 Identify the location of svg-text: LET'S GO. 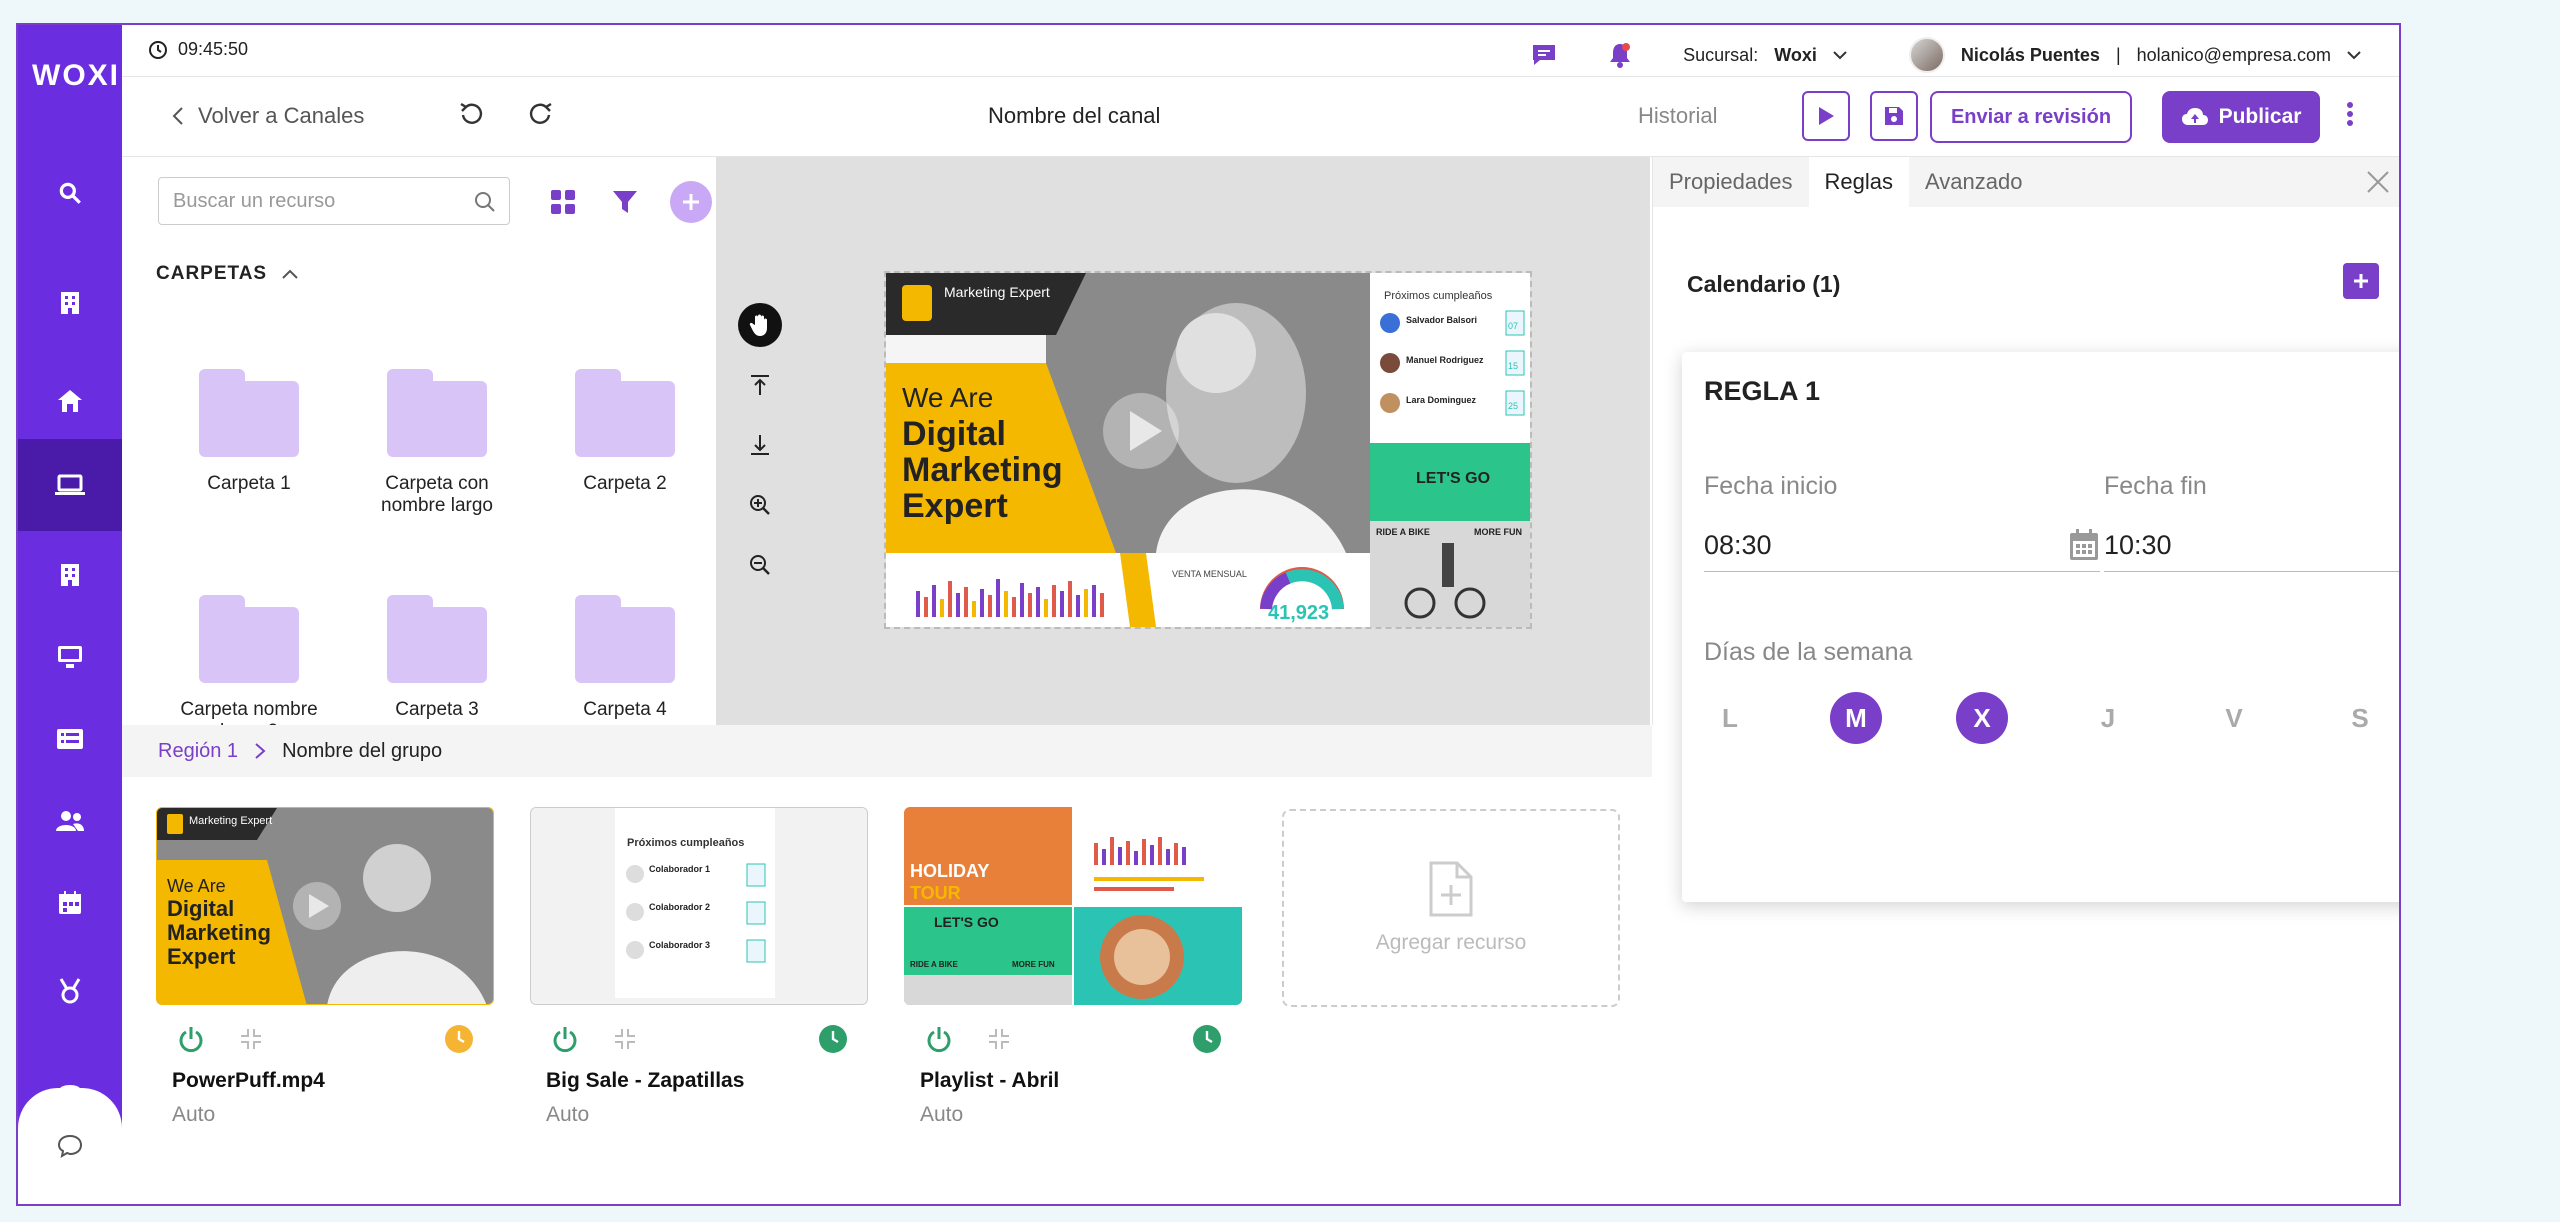
(1453, 478).